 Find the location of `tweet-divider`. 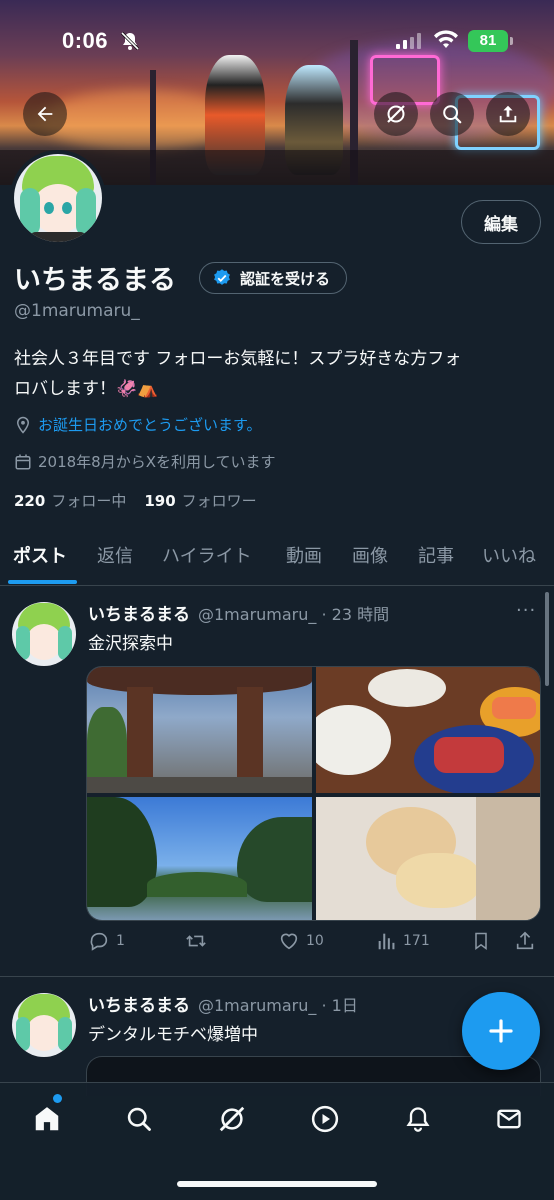

tweet-divider is located at coordinates (277, 976).